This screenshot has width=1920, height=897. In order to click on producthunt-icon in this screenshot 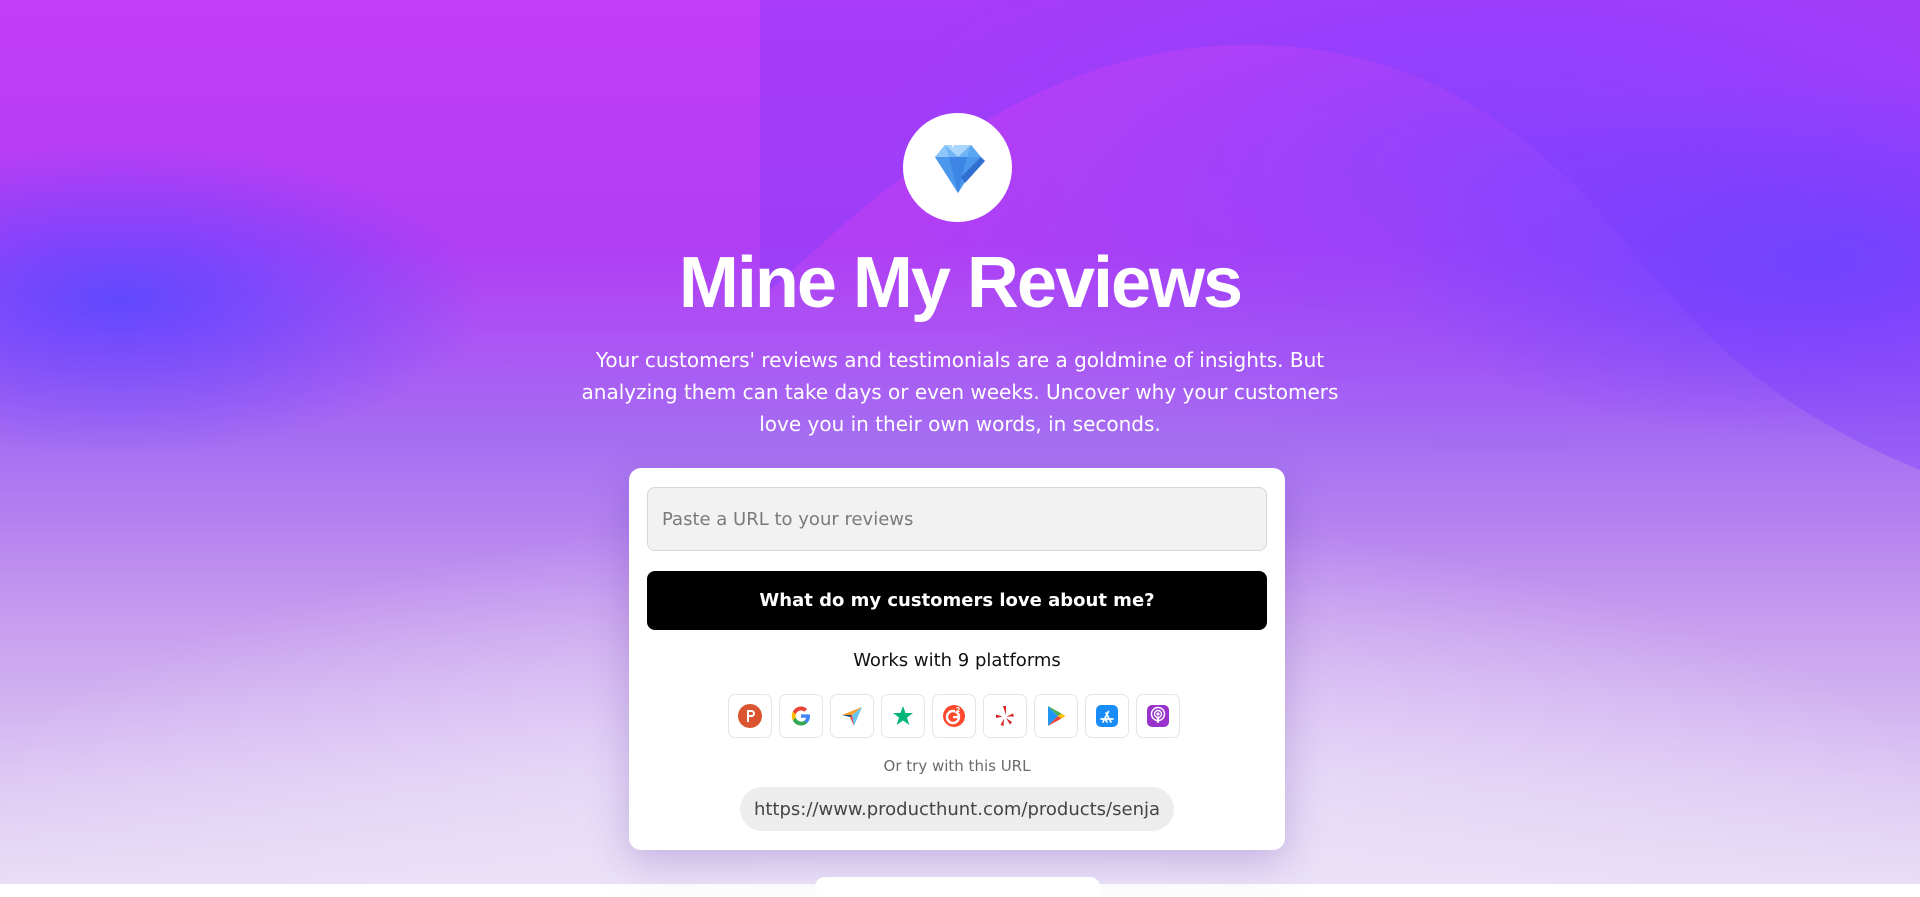, I will do `click(750, 716)`.